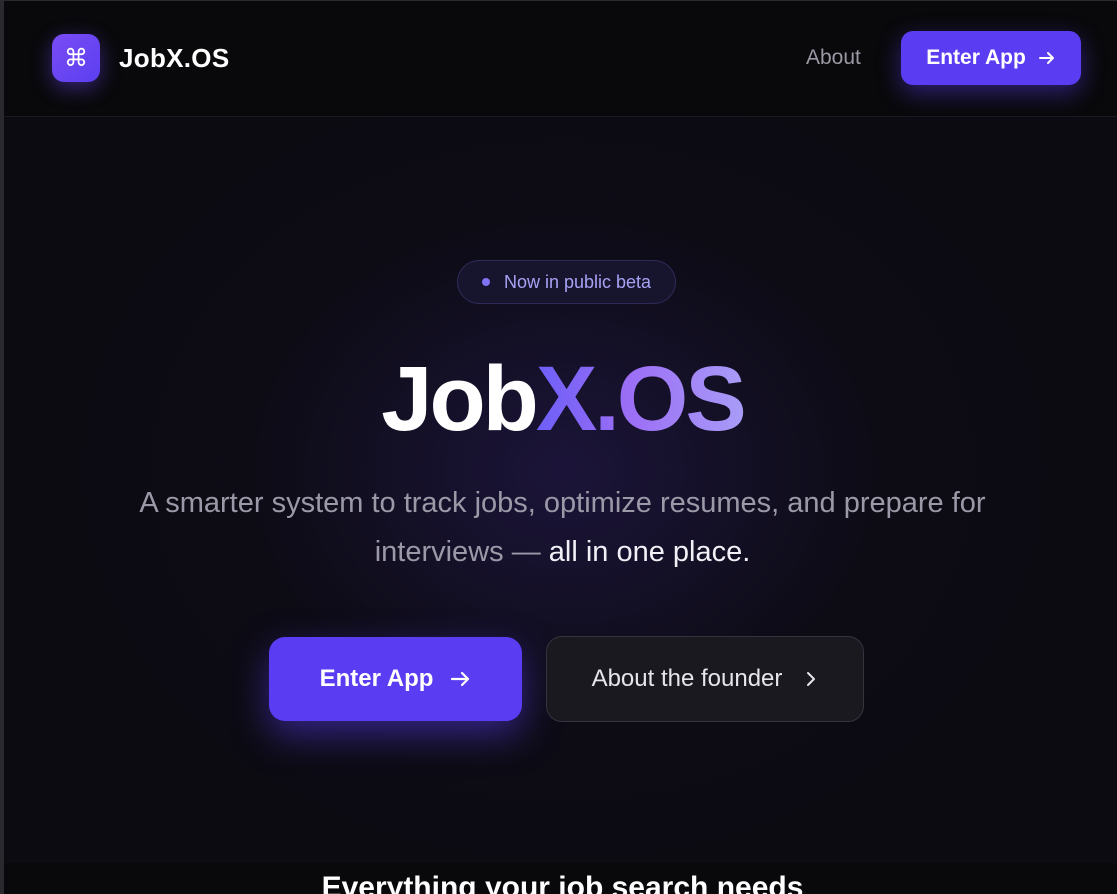  I want to click on about-founder-button: About the founder, so click(705, 679).